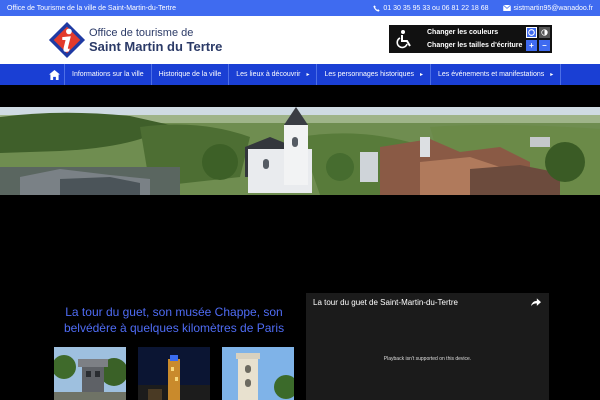  Describe the element at coordinates (427, 359) in the screenshot. I see `playback-message: Playback isn't supported on this device.` at that location.